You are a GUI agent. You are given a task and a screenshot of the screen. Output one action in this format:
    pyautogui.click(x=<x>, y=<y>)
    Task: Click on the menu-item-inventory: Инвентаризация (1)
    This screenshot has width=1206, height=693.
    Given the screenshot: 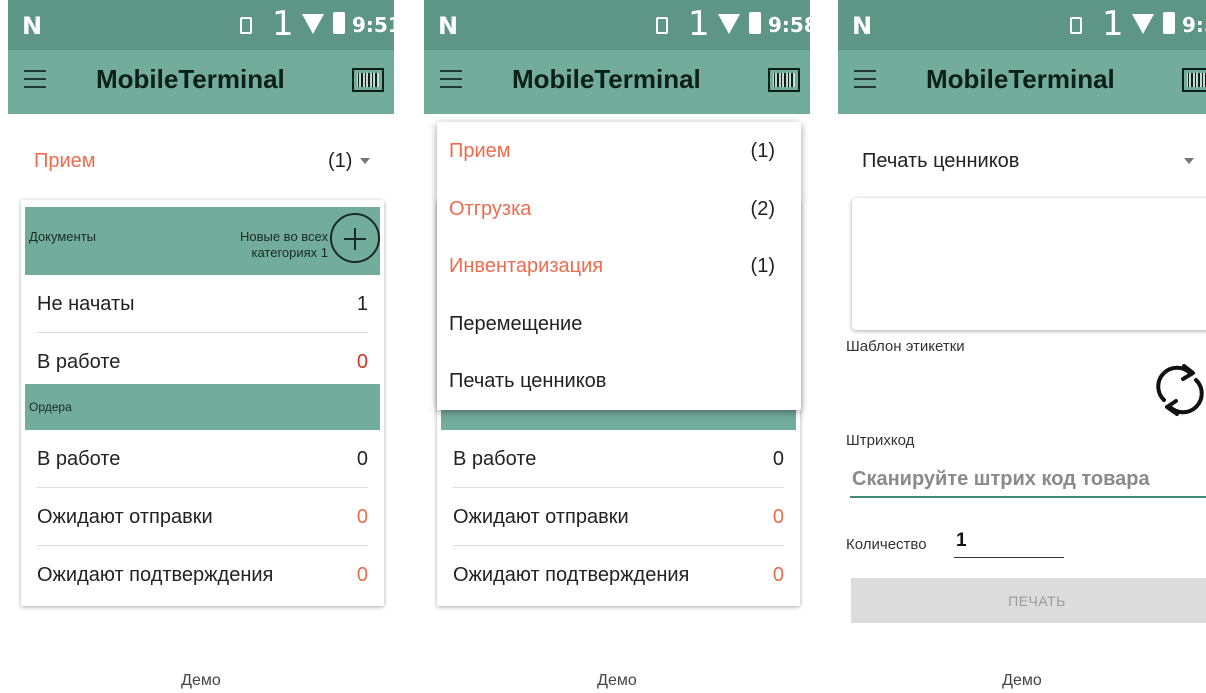 What is the action you would take?
    pyautogui.click(x=619, y=268)
    